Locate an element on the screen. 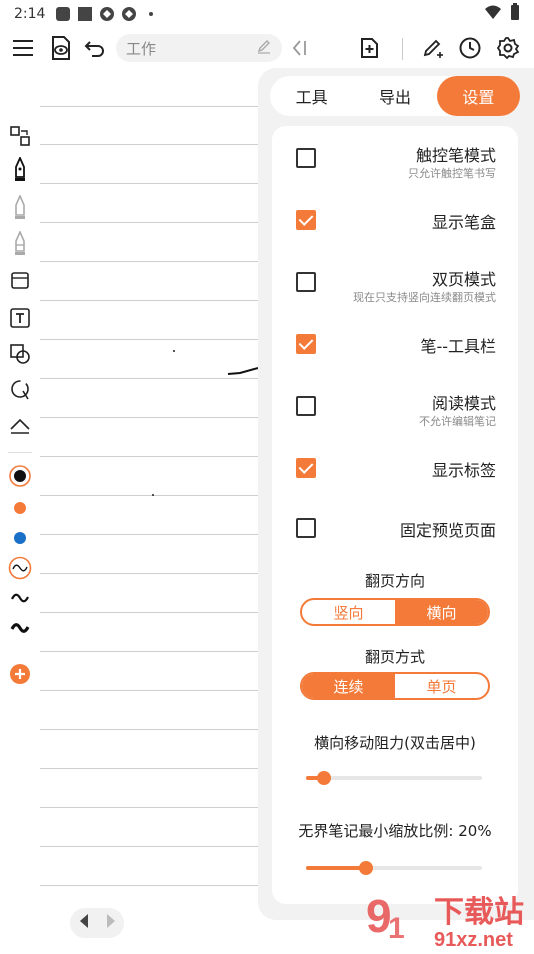 The height and width of the screenshot is (954, 534). history-clock-icon is located at coordinates (470, 48).